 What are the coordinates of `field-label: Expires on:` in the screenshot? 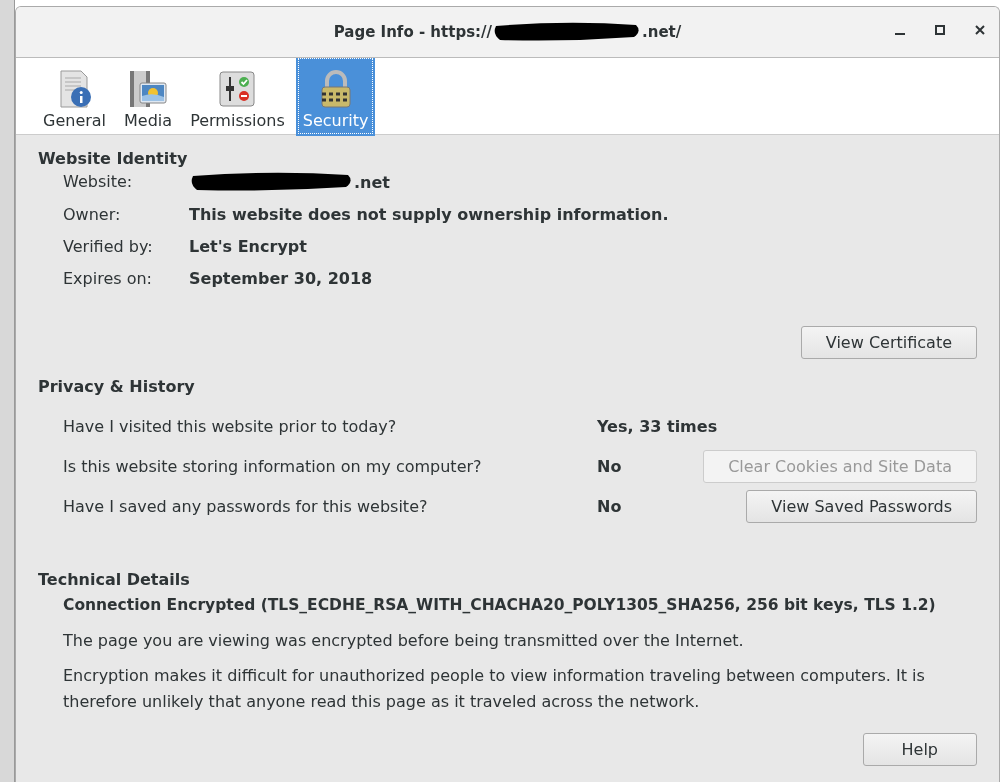 It's located at (108, 278).